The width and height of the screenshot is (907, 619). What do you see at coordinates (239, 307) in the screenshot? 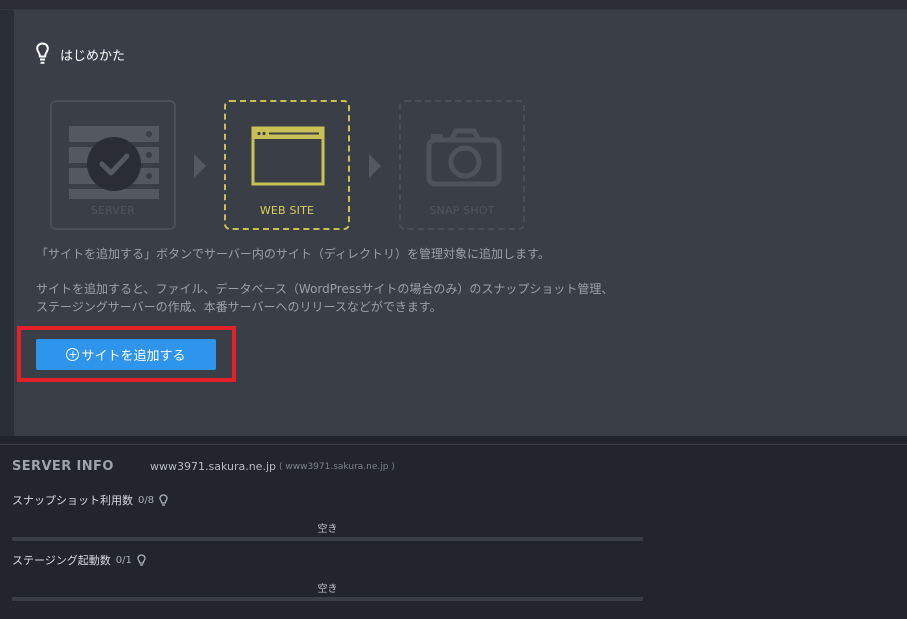
I see `guide-description-2-line2: ステージングサーバーの作成、本番サーバーへのリリースなどができます。` at bounding box center [239, 307].